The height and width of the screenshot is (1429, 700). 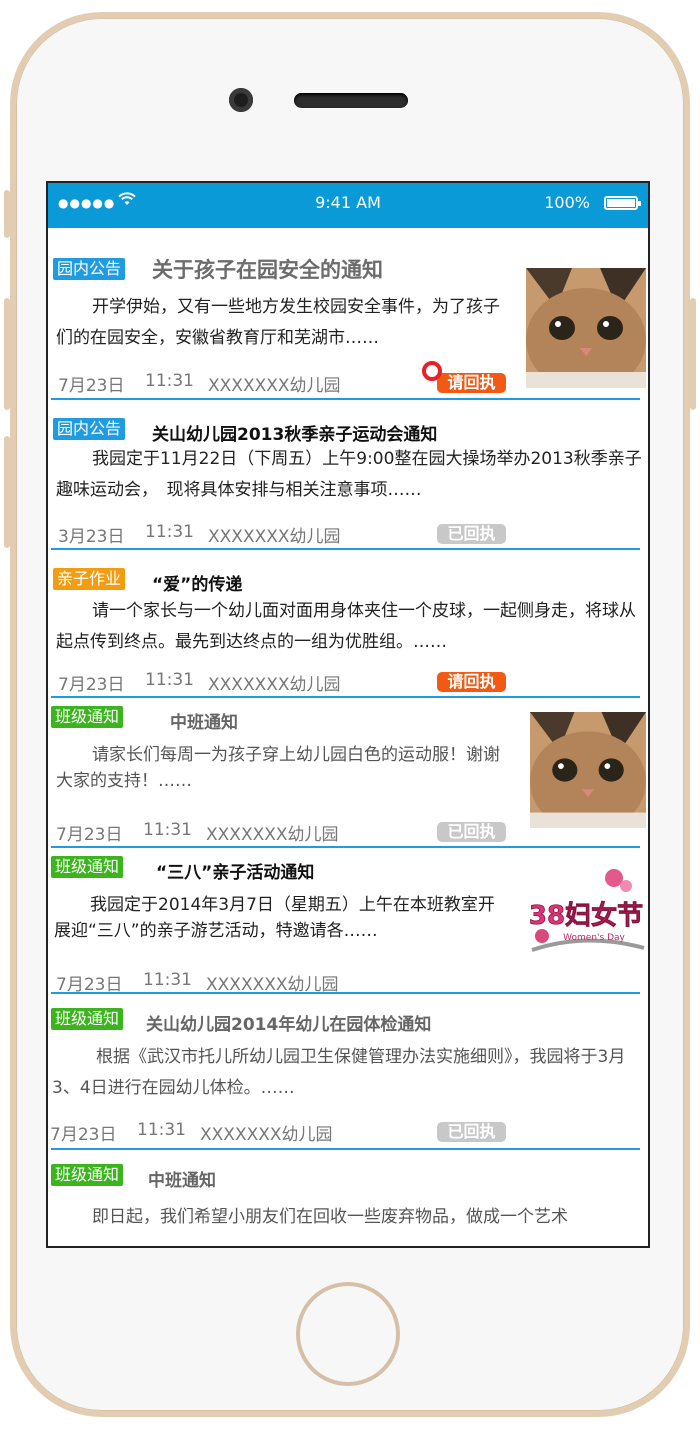 I want to click on notice-date: 3月23日, so click(x=91, y=537).